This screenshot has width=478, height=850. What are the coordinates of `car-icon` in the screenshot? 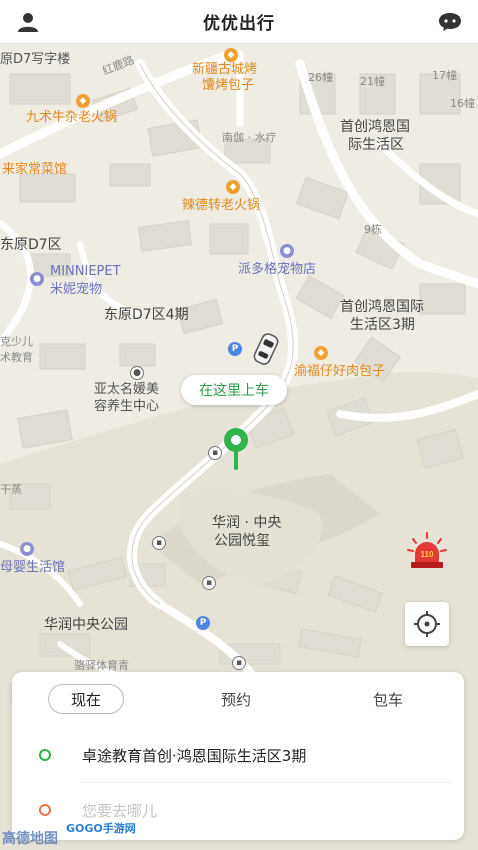 It's located at (266, 349).